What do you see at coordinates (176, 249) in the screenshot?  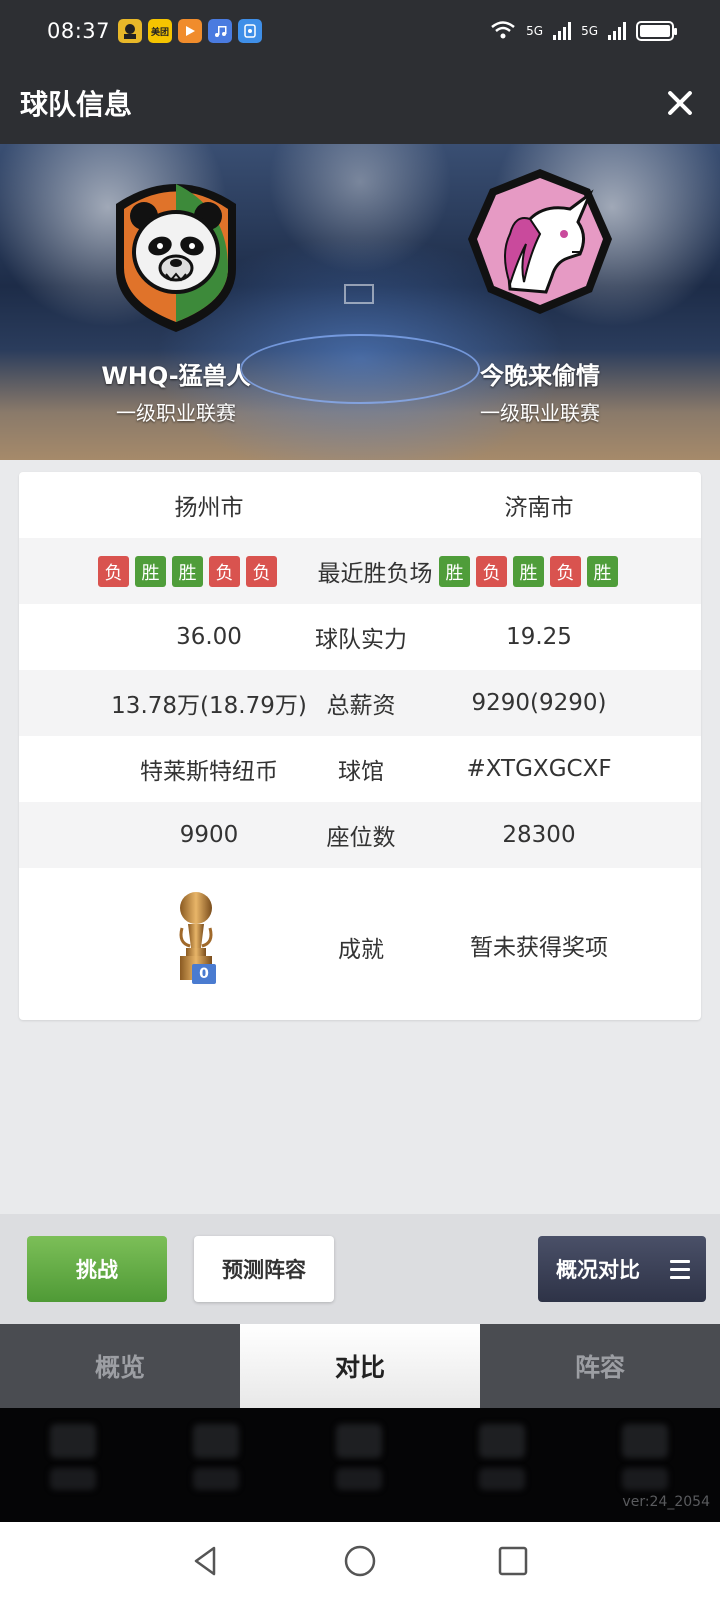 I see `panda-logo-icon` at bounding box center [176, 249].